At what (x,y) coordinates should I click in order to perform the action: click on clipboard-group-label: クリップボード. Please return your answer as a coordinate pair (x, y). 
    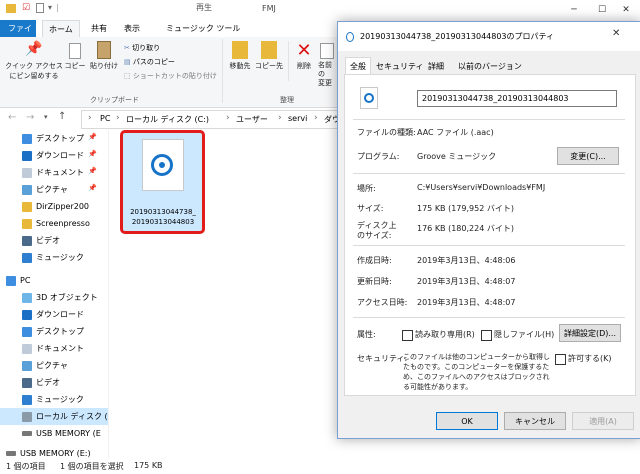
    Looking at the image, I should click on (114, 100).